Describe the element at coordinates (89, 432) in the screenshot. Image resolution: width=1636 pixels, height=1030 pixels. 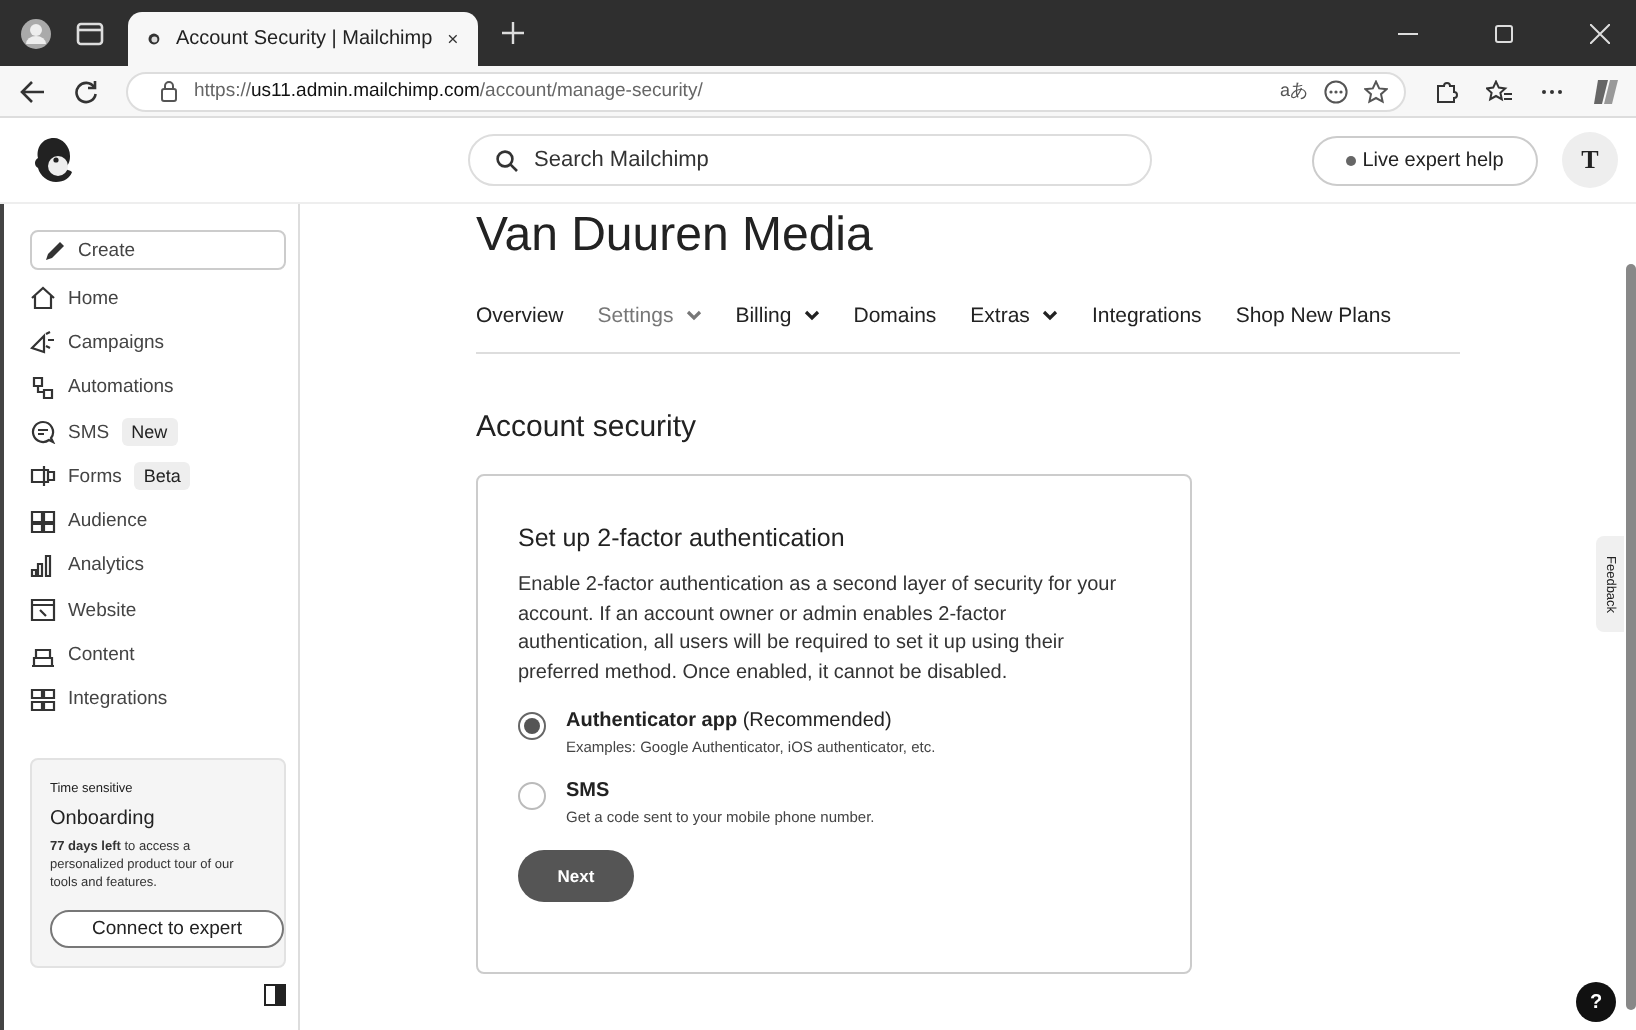
I see `sidebar-item: SMS` at that location.